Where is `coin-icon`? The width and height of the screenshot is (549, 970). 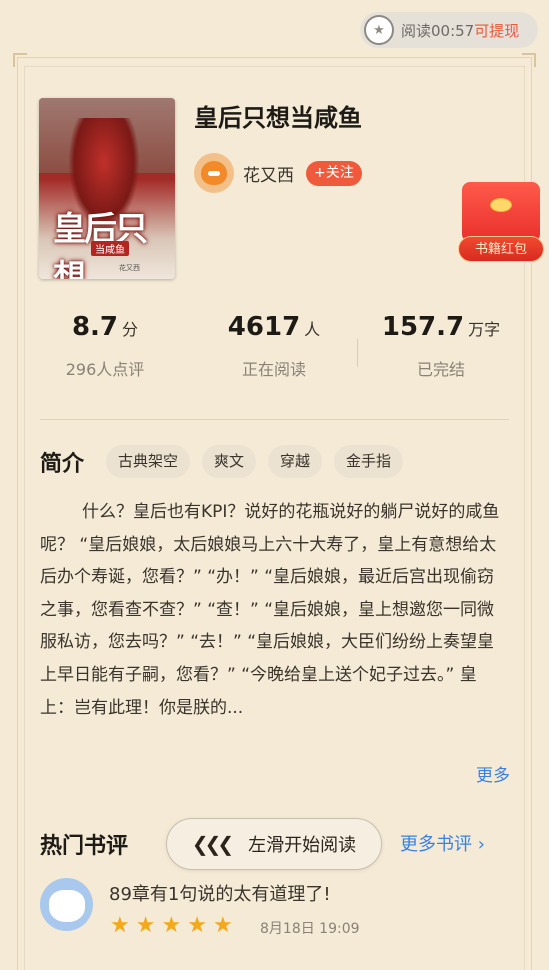
coin-icon is located at coordinates (501, 205).